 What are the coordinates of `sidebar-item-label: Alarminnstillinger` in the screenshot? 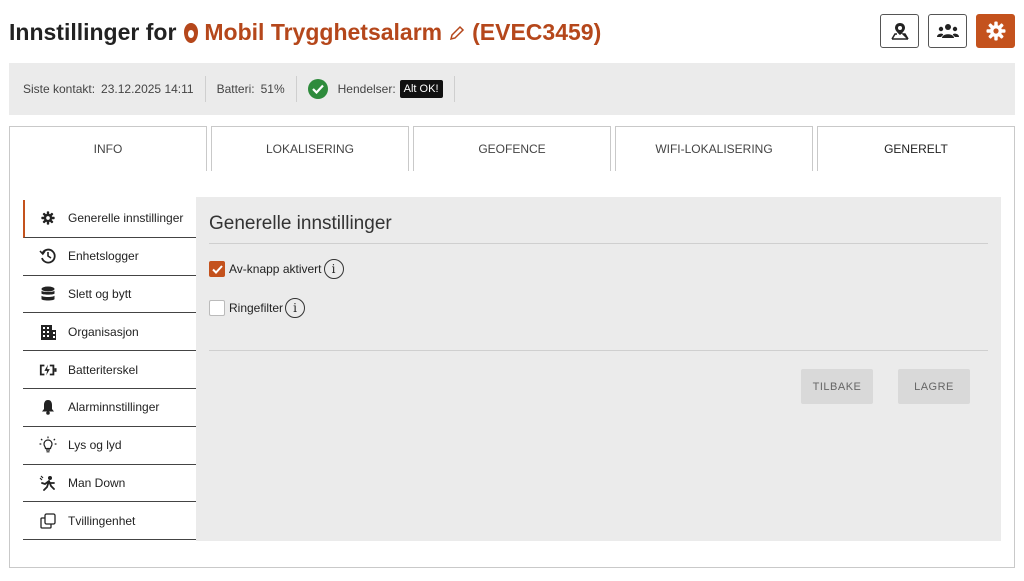 It's located at (114, 407).